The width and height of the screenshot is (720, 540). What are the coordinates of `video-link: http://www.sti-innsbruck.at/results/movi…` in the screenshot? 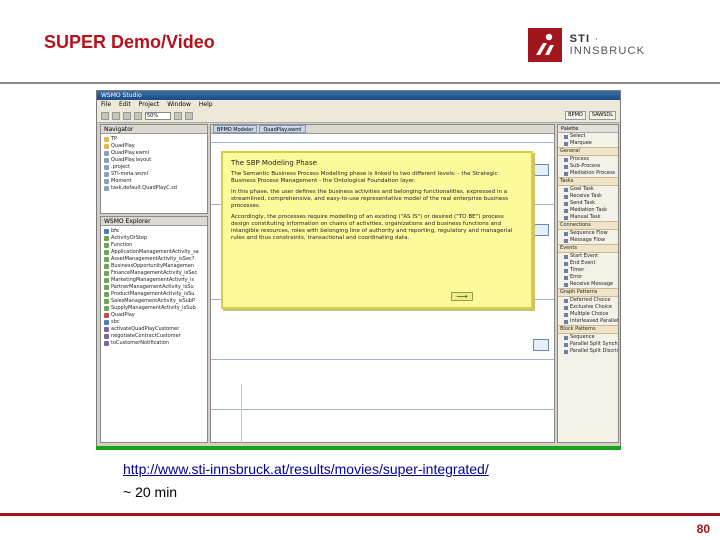 It's located at (306, 469).